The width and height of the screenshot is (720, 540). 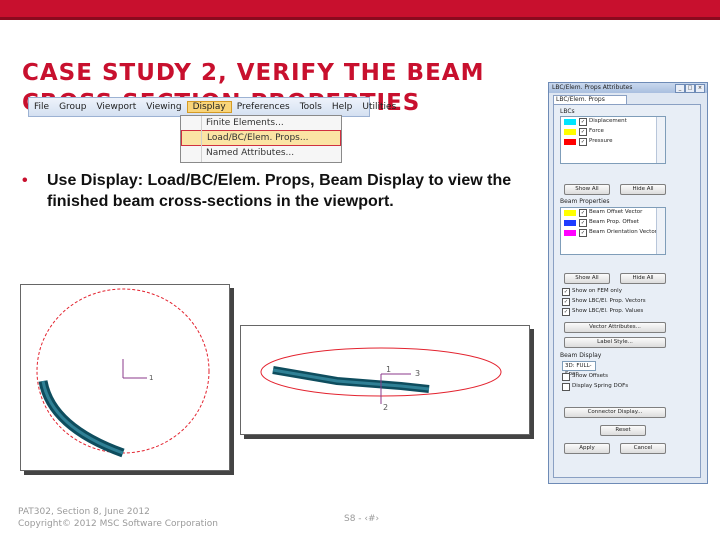 I want to click on menu-tools: Tools, so click(x=311, y=107).